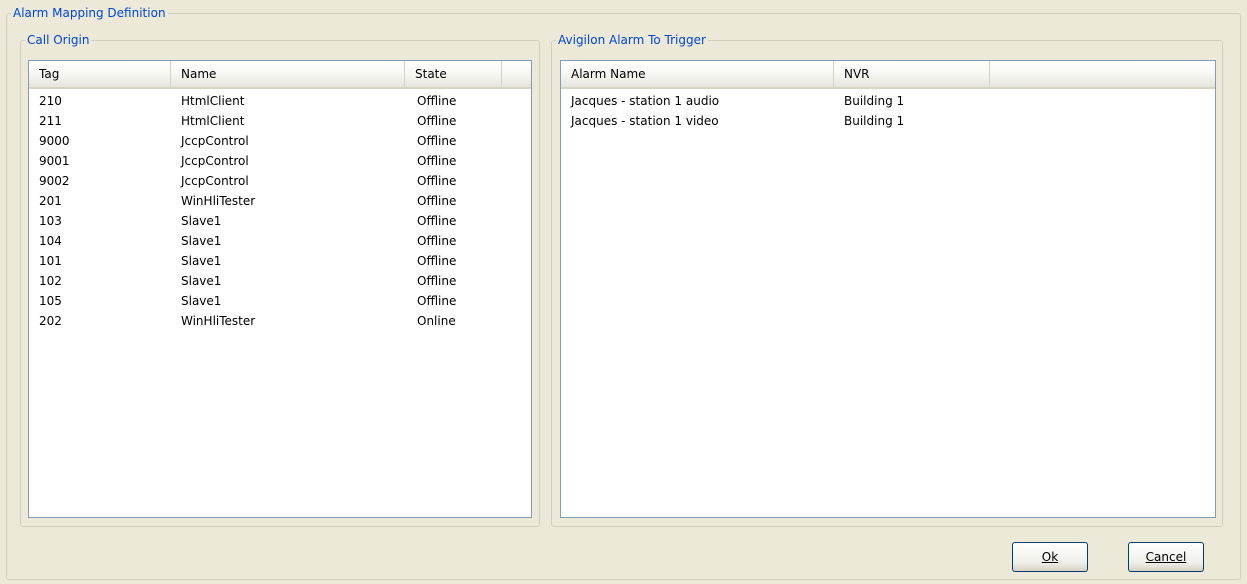 The width and height of the screenshot is (1247, 584). I want to click on column-header-state: State, so click(453, 74).